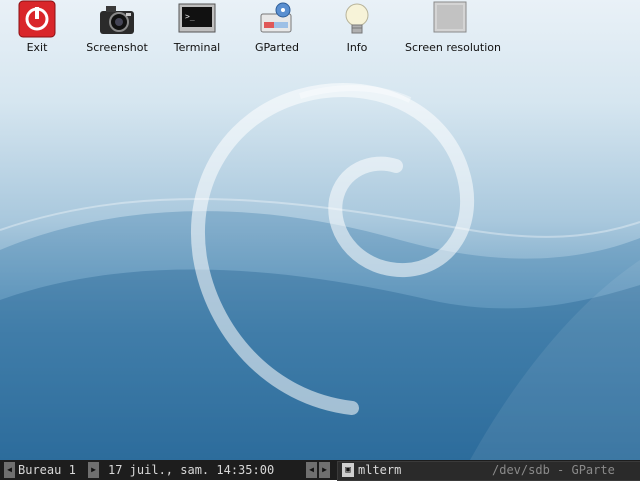 The width and height of the screenshot is (640, 481). What do you see at coordinates (197, 18) in the screenshot?
I see `terminal-icon: >_` at bounding box center [197, 18].